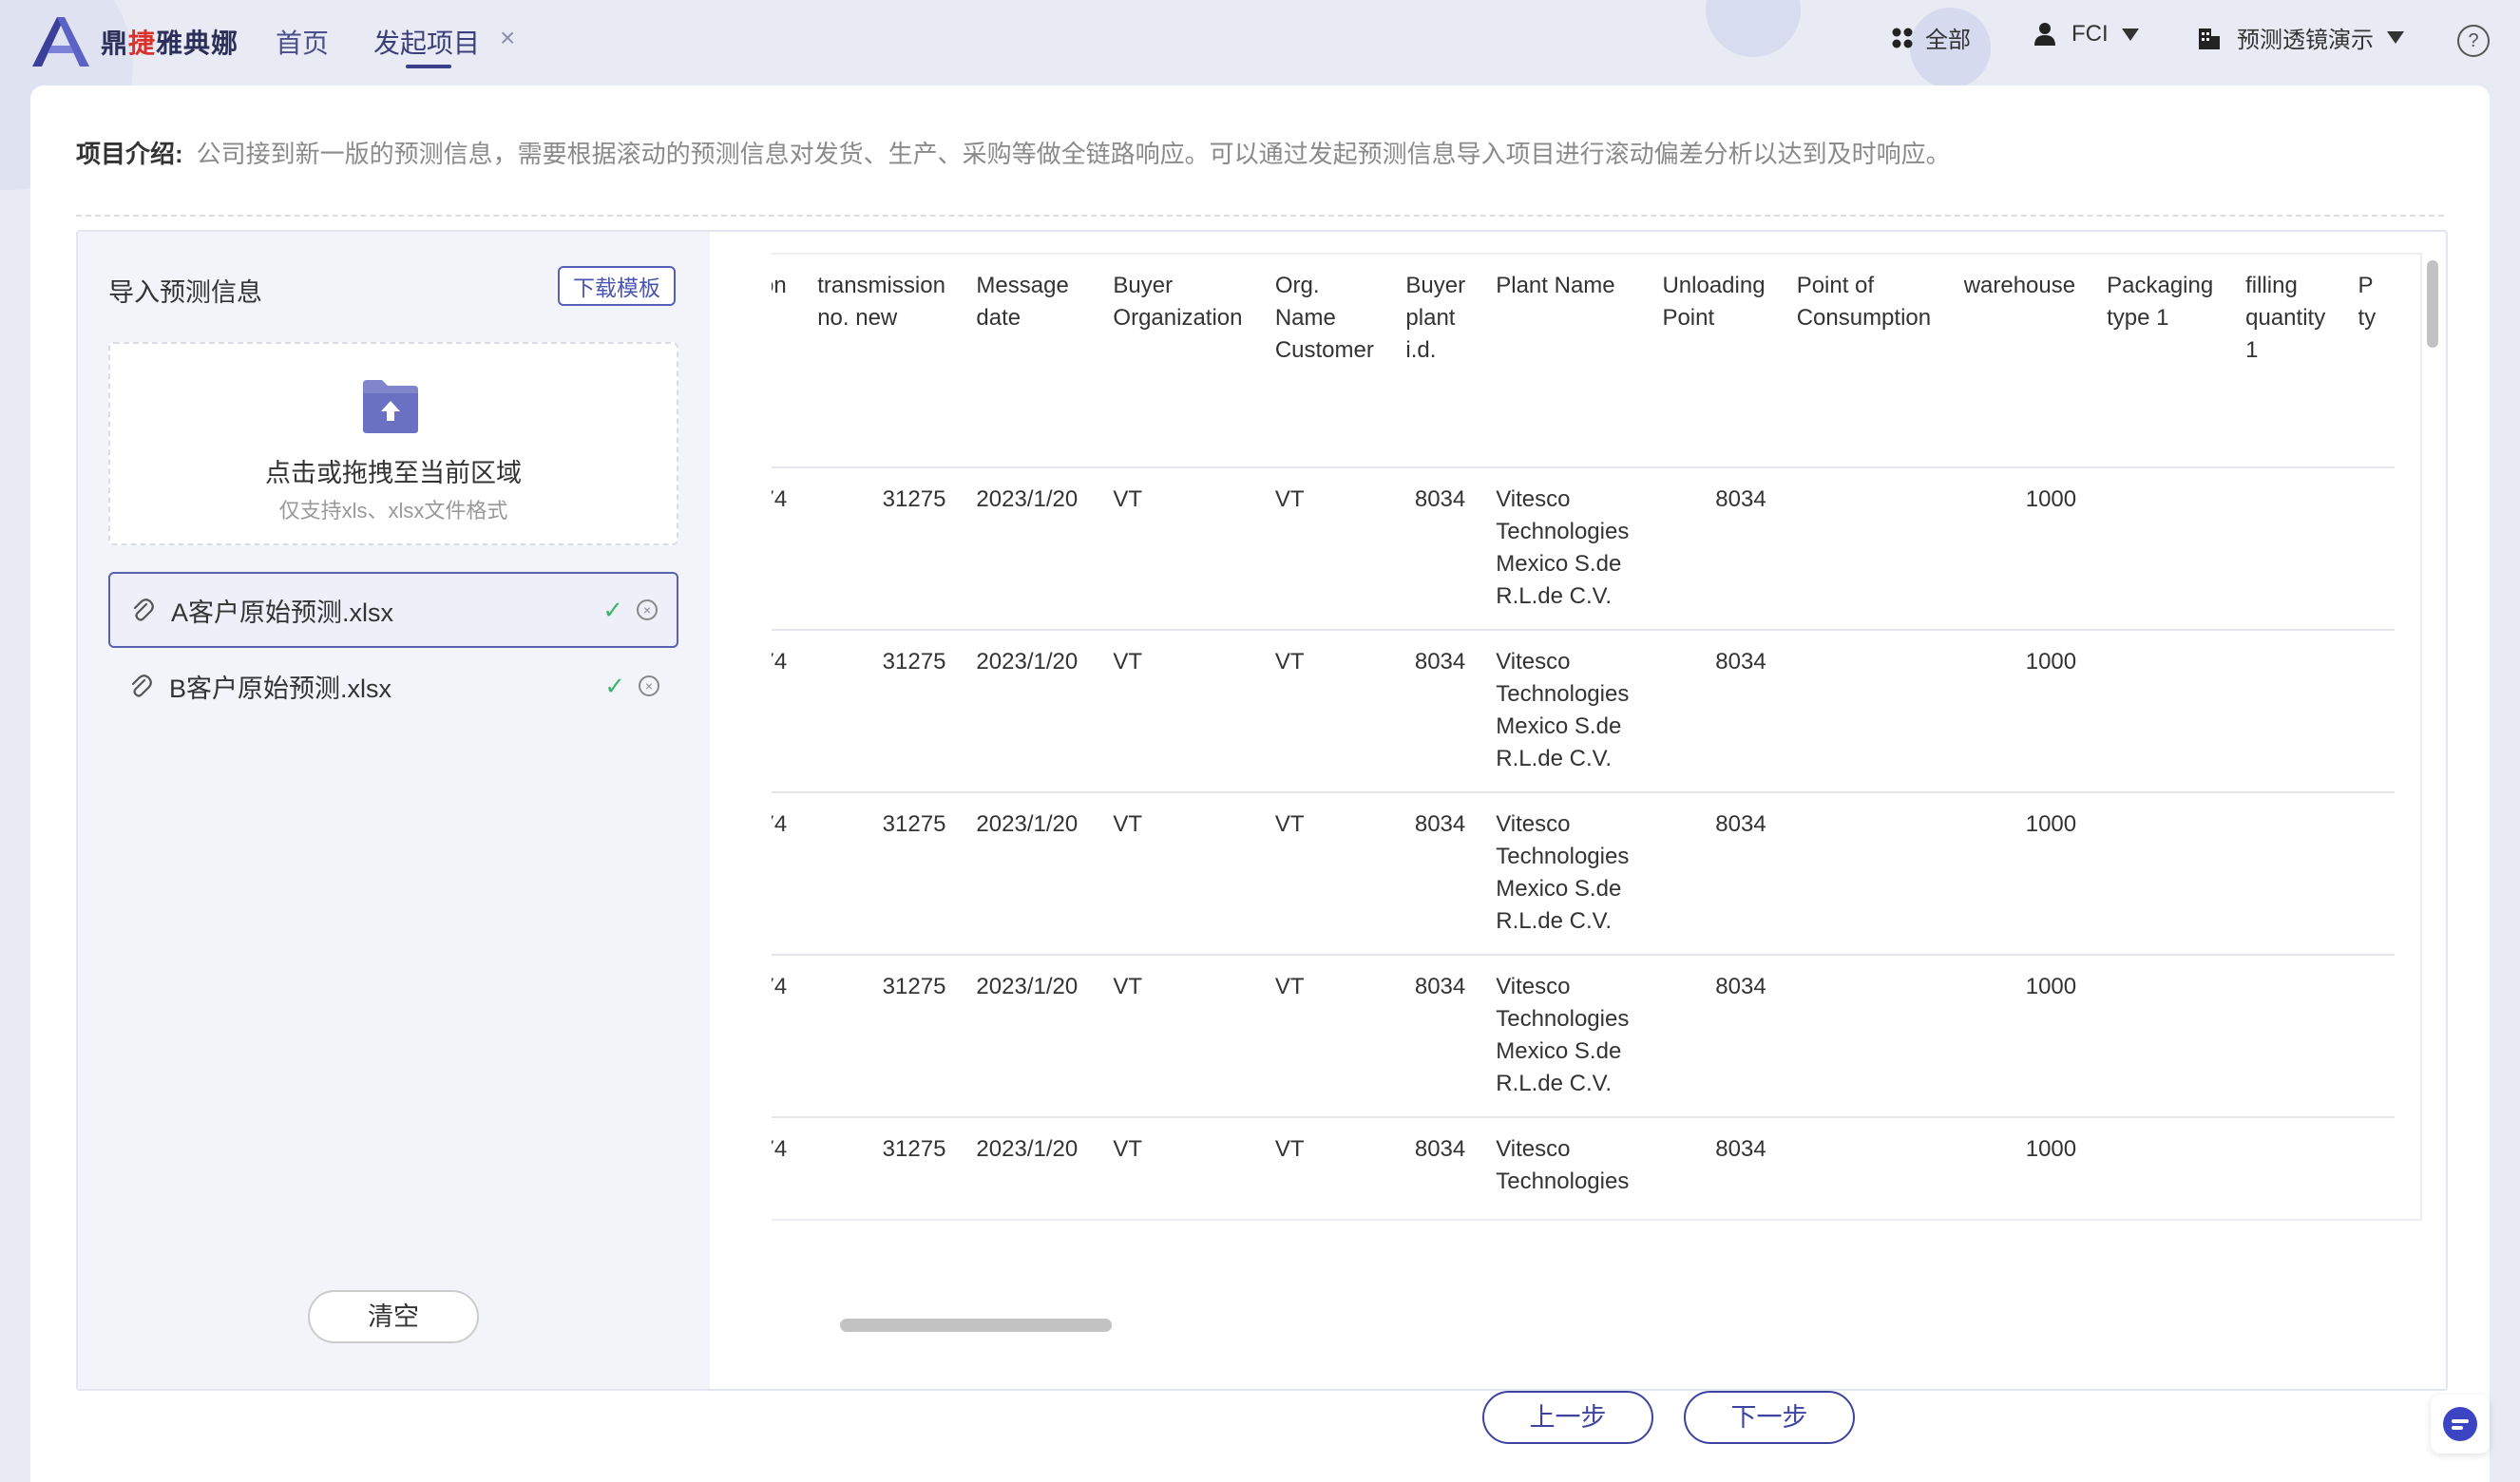 This screenshot has width=2520, height=1482. Describe the element at coordinates (393, 510) in the screenshot. I see `upload-format-hint: 仅支持xls、xlsx文件格式` at that location.